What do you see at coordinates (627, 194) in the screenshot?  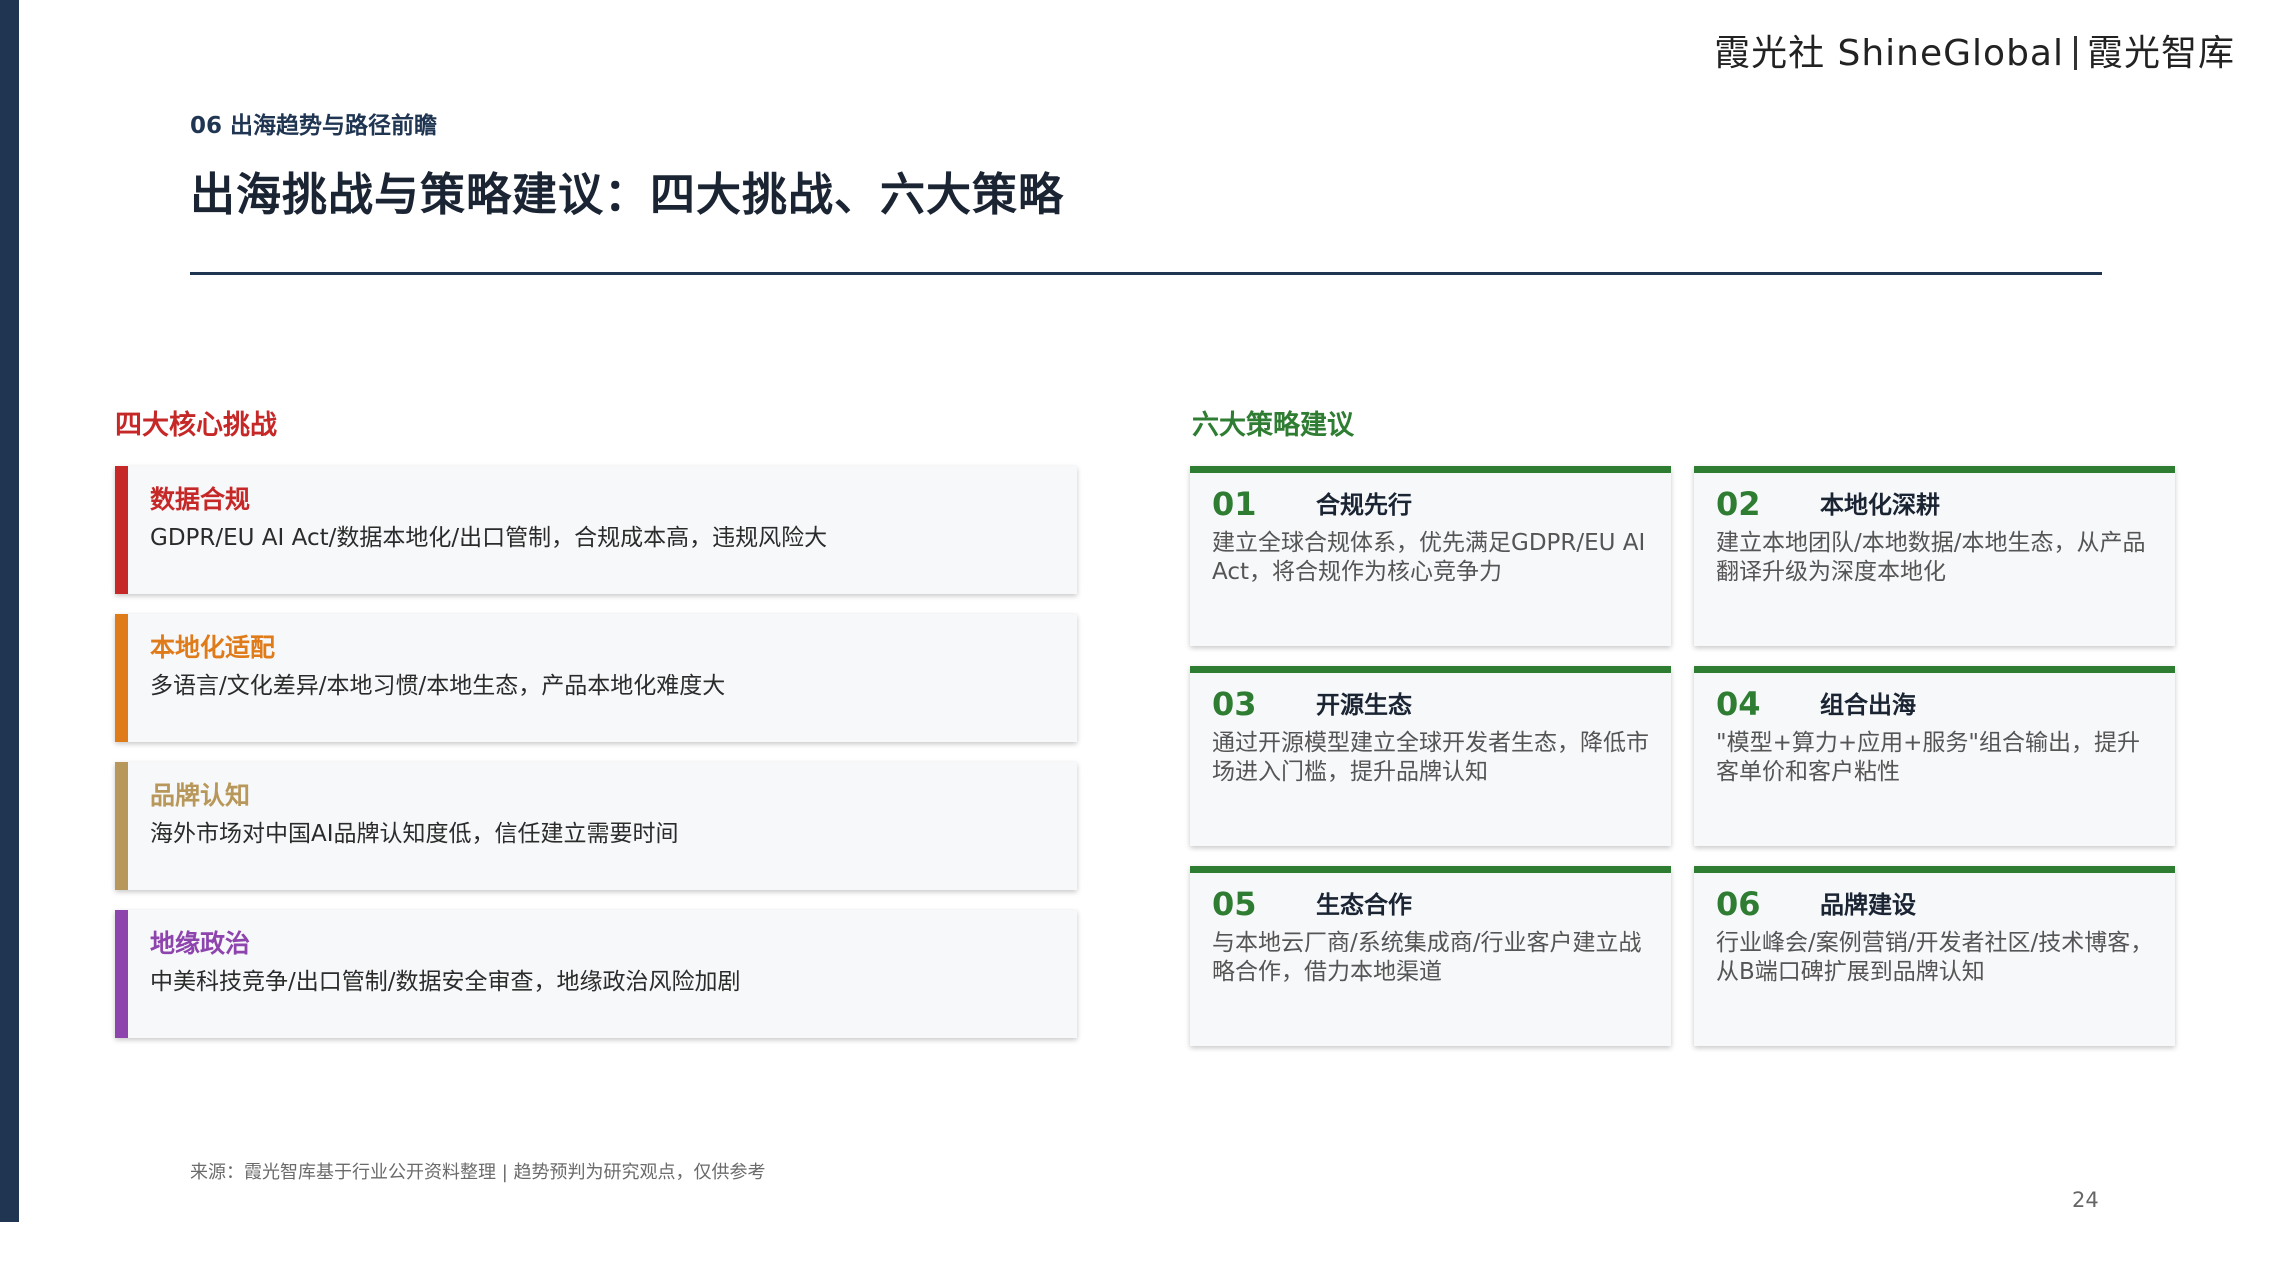 I see `page-title: 出海挑战与策略建议：四大挑战、六大策略` at bounding box center [627, 194].